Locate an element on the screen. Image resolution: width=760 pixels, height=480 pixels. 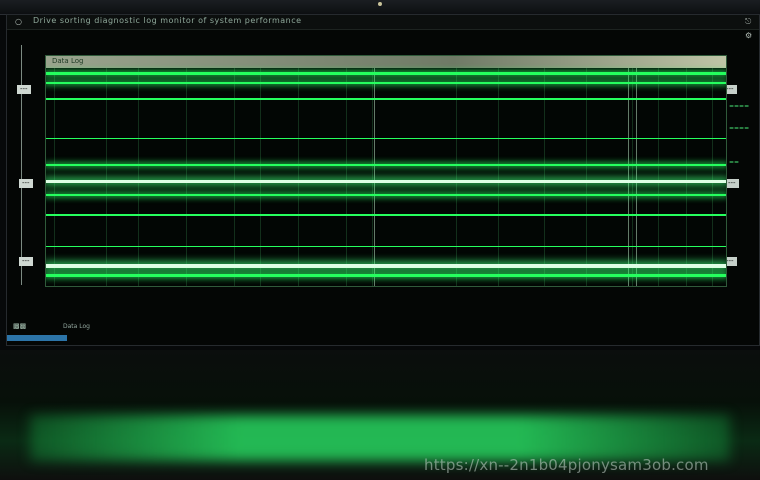
power-icon: ⎋ is located at coordinates (748, 22).